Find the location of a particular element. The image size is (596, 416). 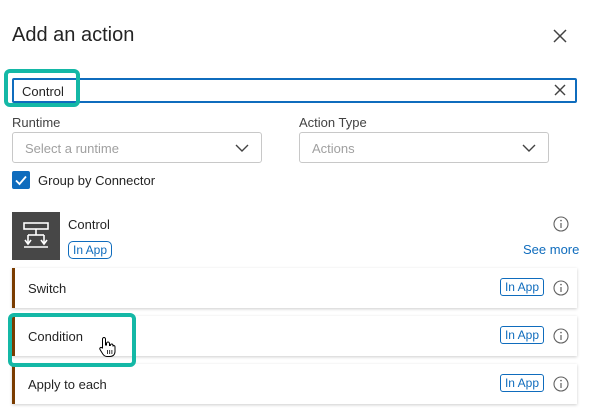

action-label: Switch is located at coordinates (47, 288).